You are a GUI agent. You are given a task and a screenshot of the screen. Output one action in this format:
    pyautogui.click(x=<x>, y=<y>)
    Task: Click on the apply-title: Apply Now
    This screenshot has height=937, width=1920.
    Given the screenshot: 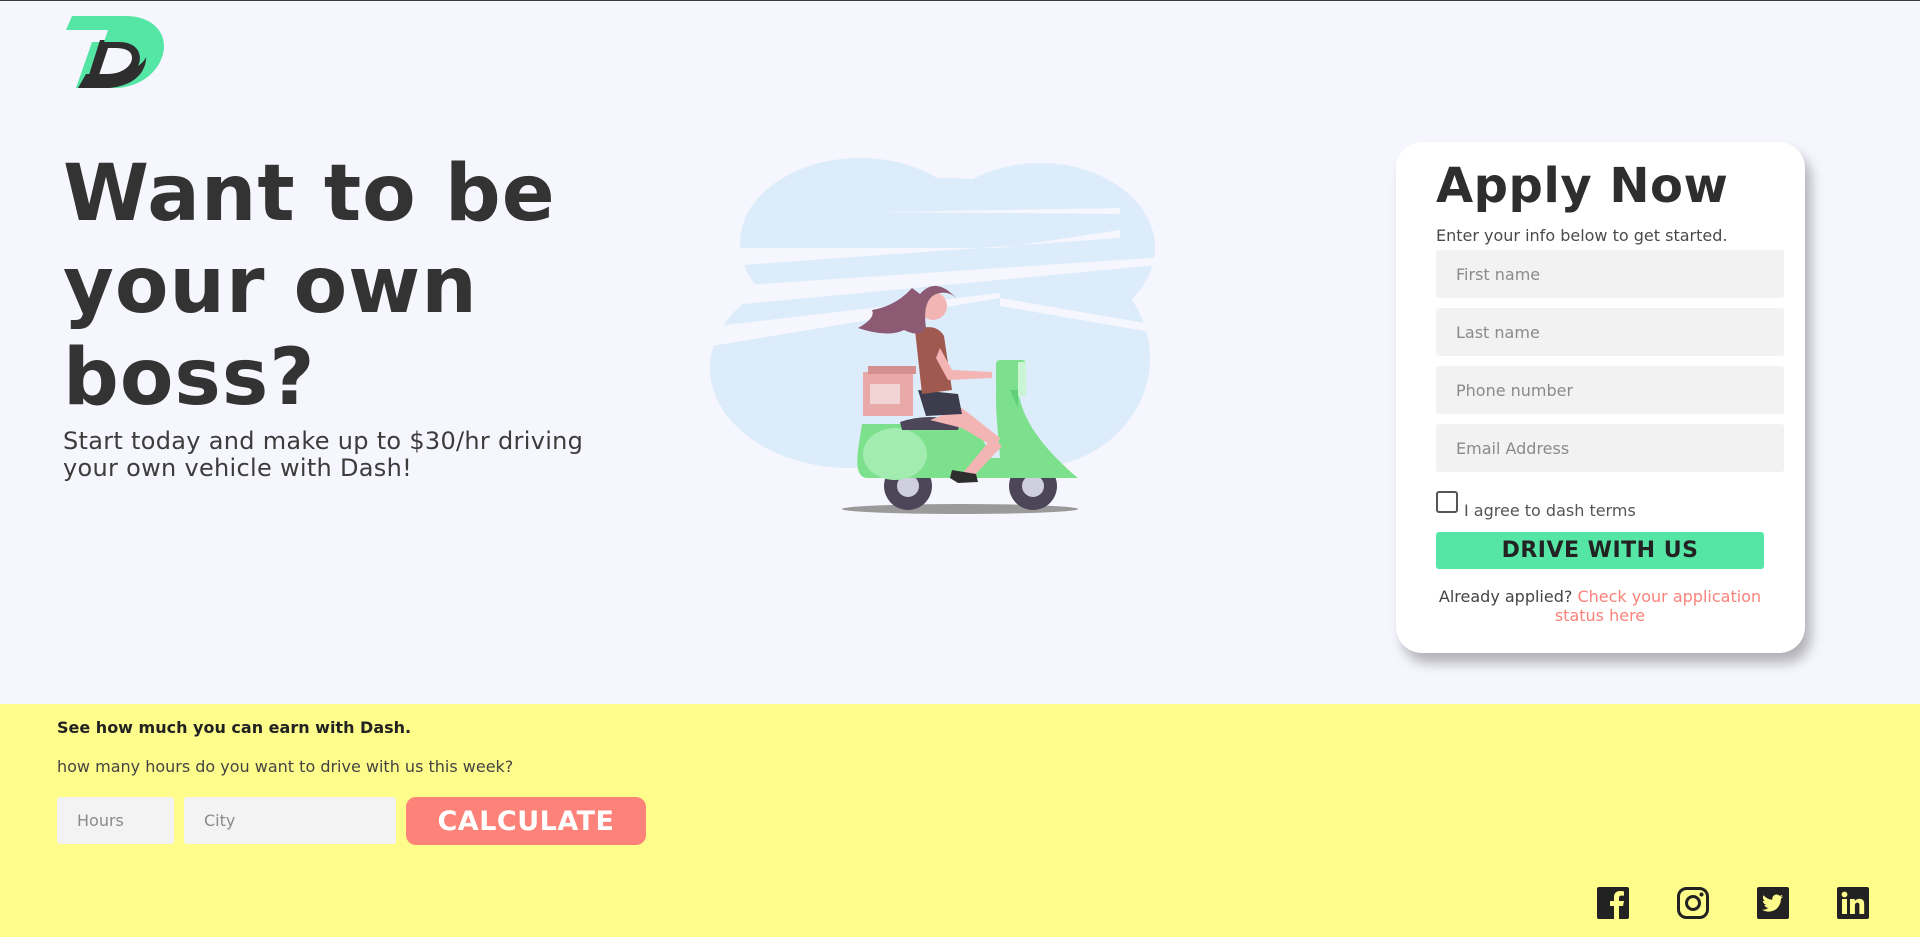 What is the action you would take?
    pyautogui.click(x=1582, y=186)
    